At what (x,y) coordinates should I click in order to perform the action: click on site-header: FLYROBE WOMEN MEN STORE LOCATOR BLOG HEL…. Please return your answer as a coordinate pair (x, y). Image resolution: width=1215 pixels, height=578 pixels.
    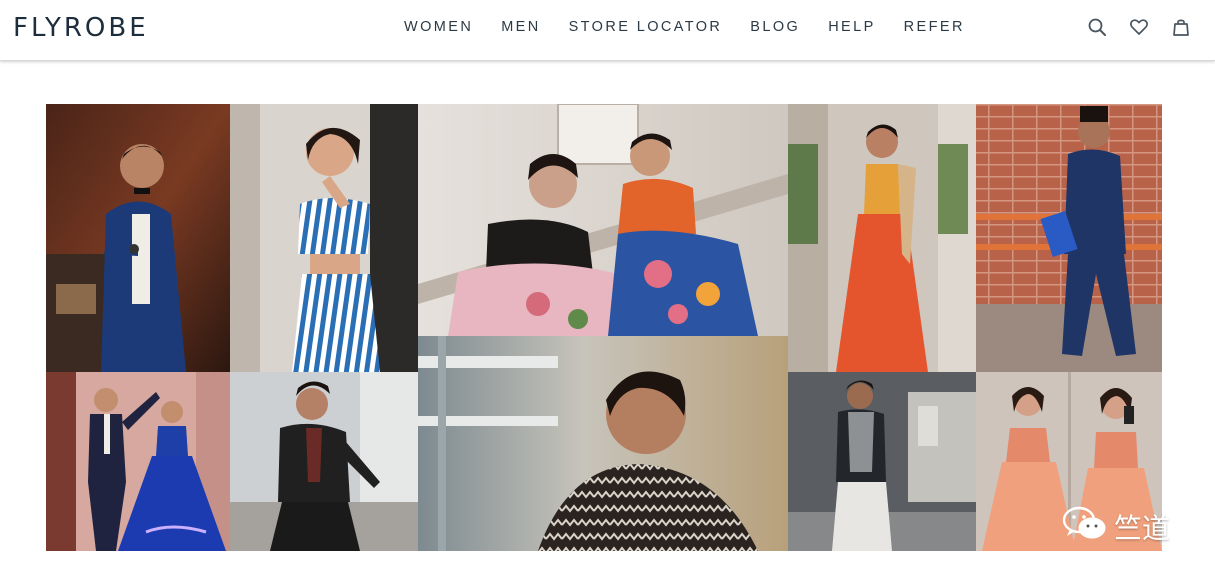
    Looking at the image, I should click on (607, 30).